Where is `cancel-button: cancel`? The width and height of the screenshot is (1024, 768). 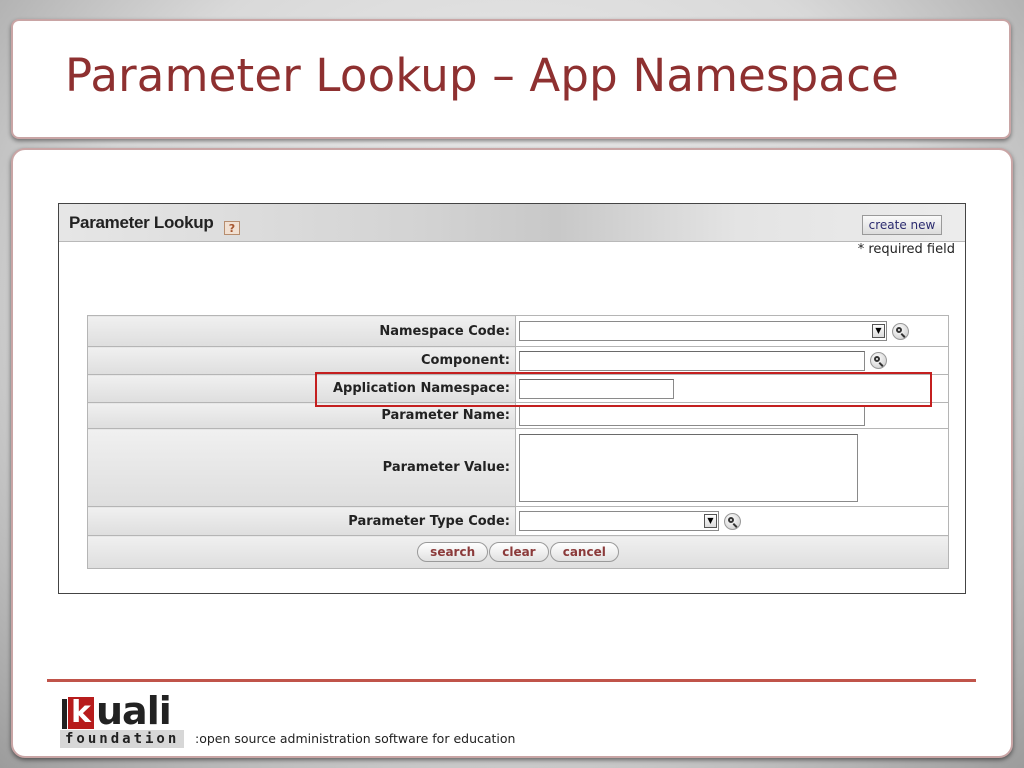
cancel-button: cancel is located at coordinates (584, 552).